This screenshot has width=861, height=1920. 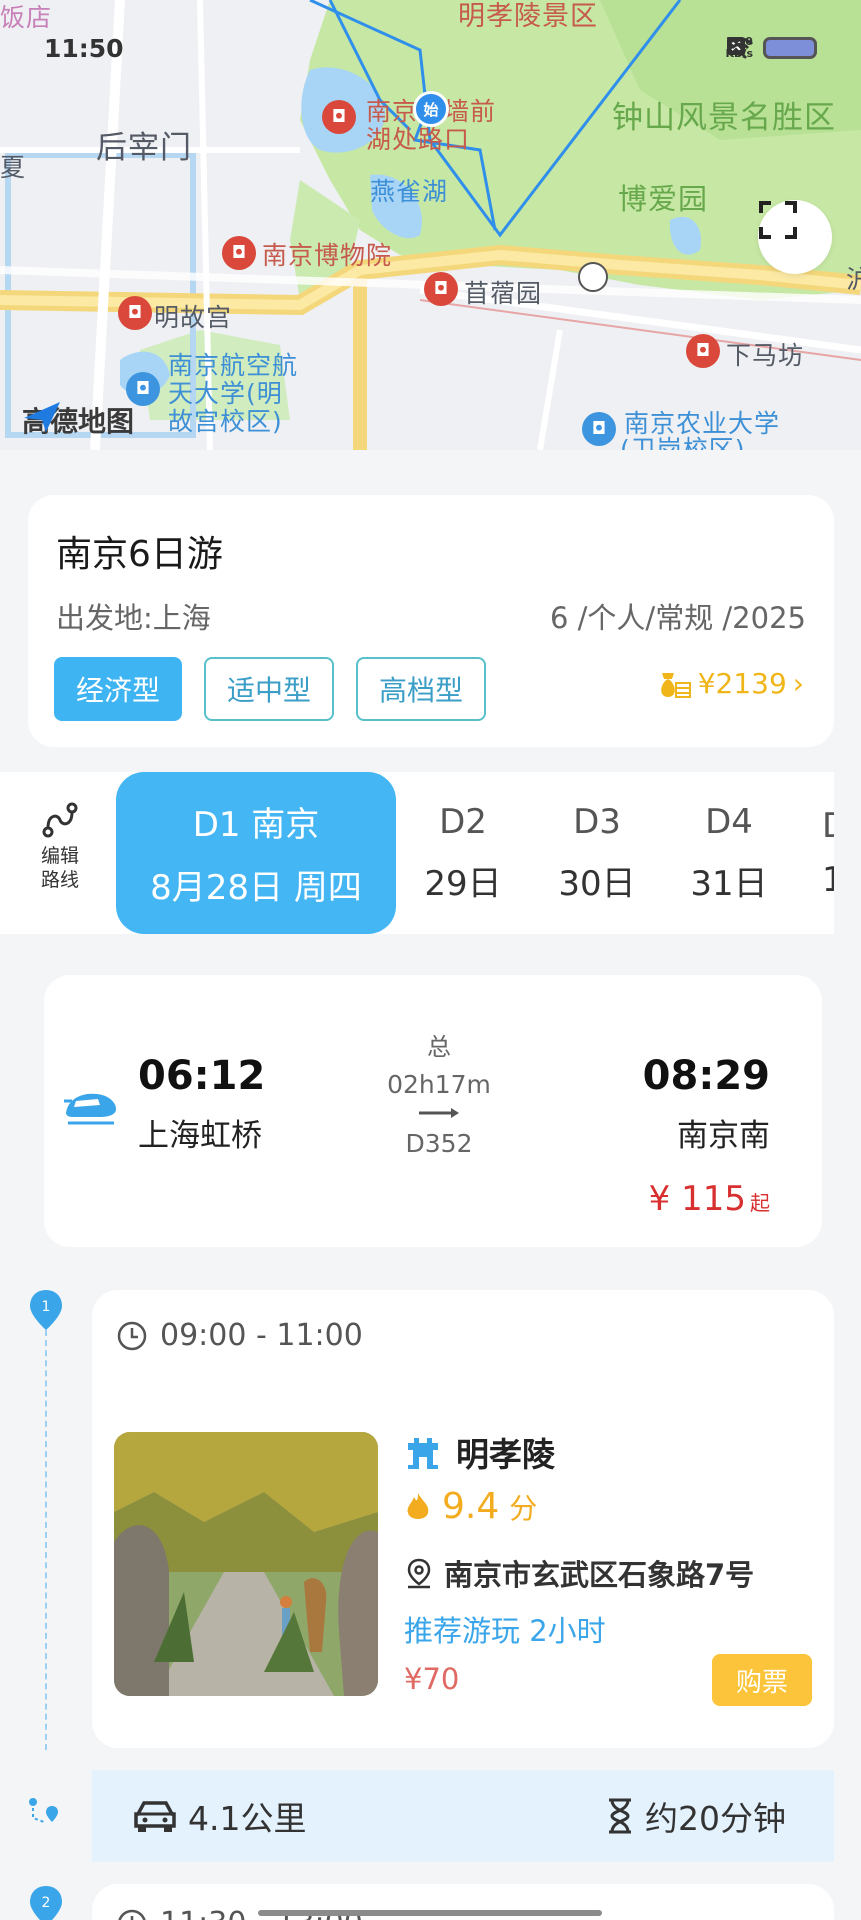 What do you see at coordinates (421, 689) in the screenshot?
I see `level-premium-button: 高档型` at bounding box center [421, 689].